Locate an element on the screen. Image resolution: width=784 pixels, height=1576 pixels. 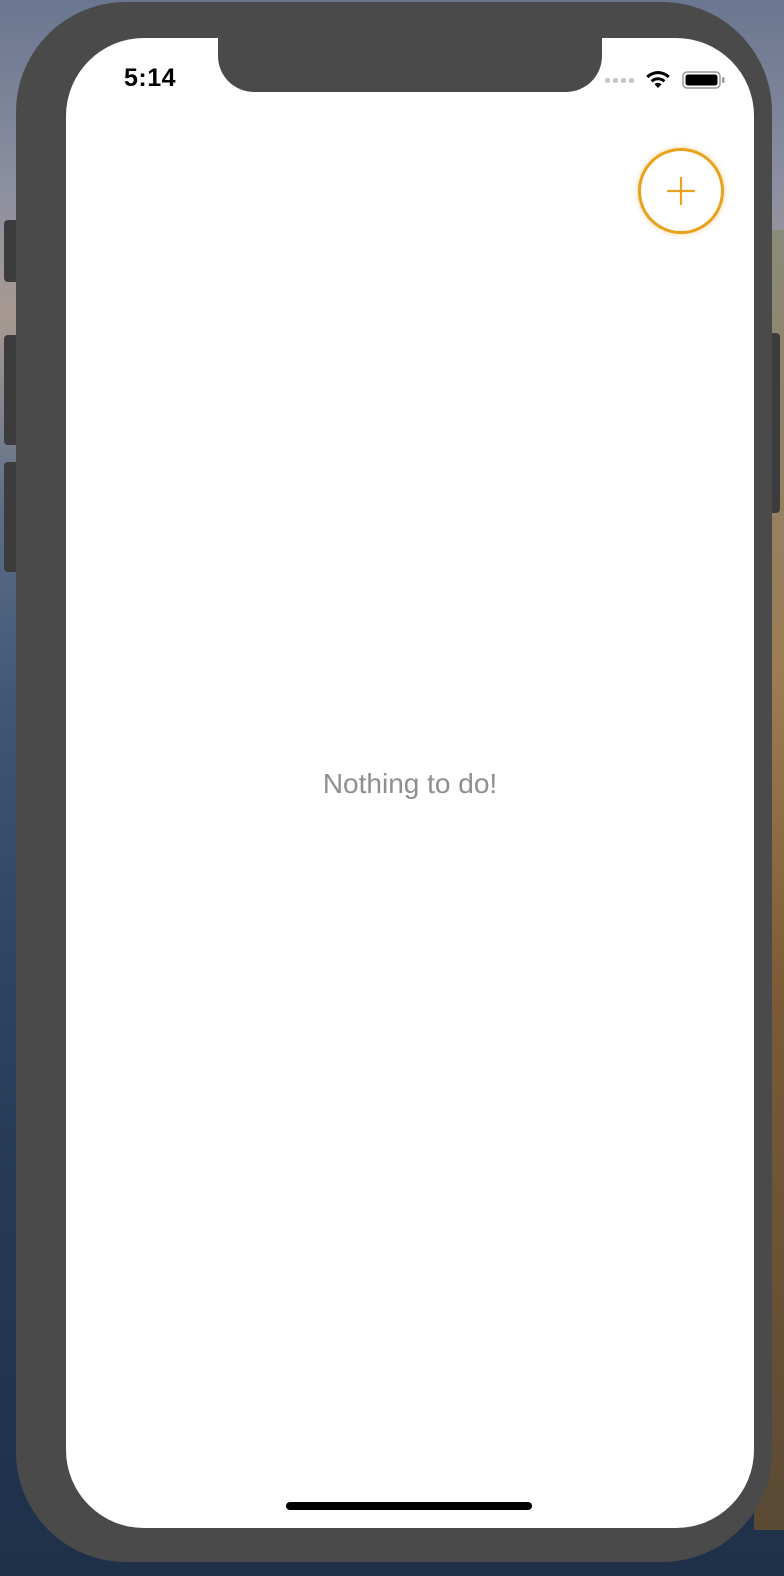
status-indicators is located at coordinates (665, 80).